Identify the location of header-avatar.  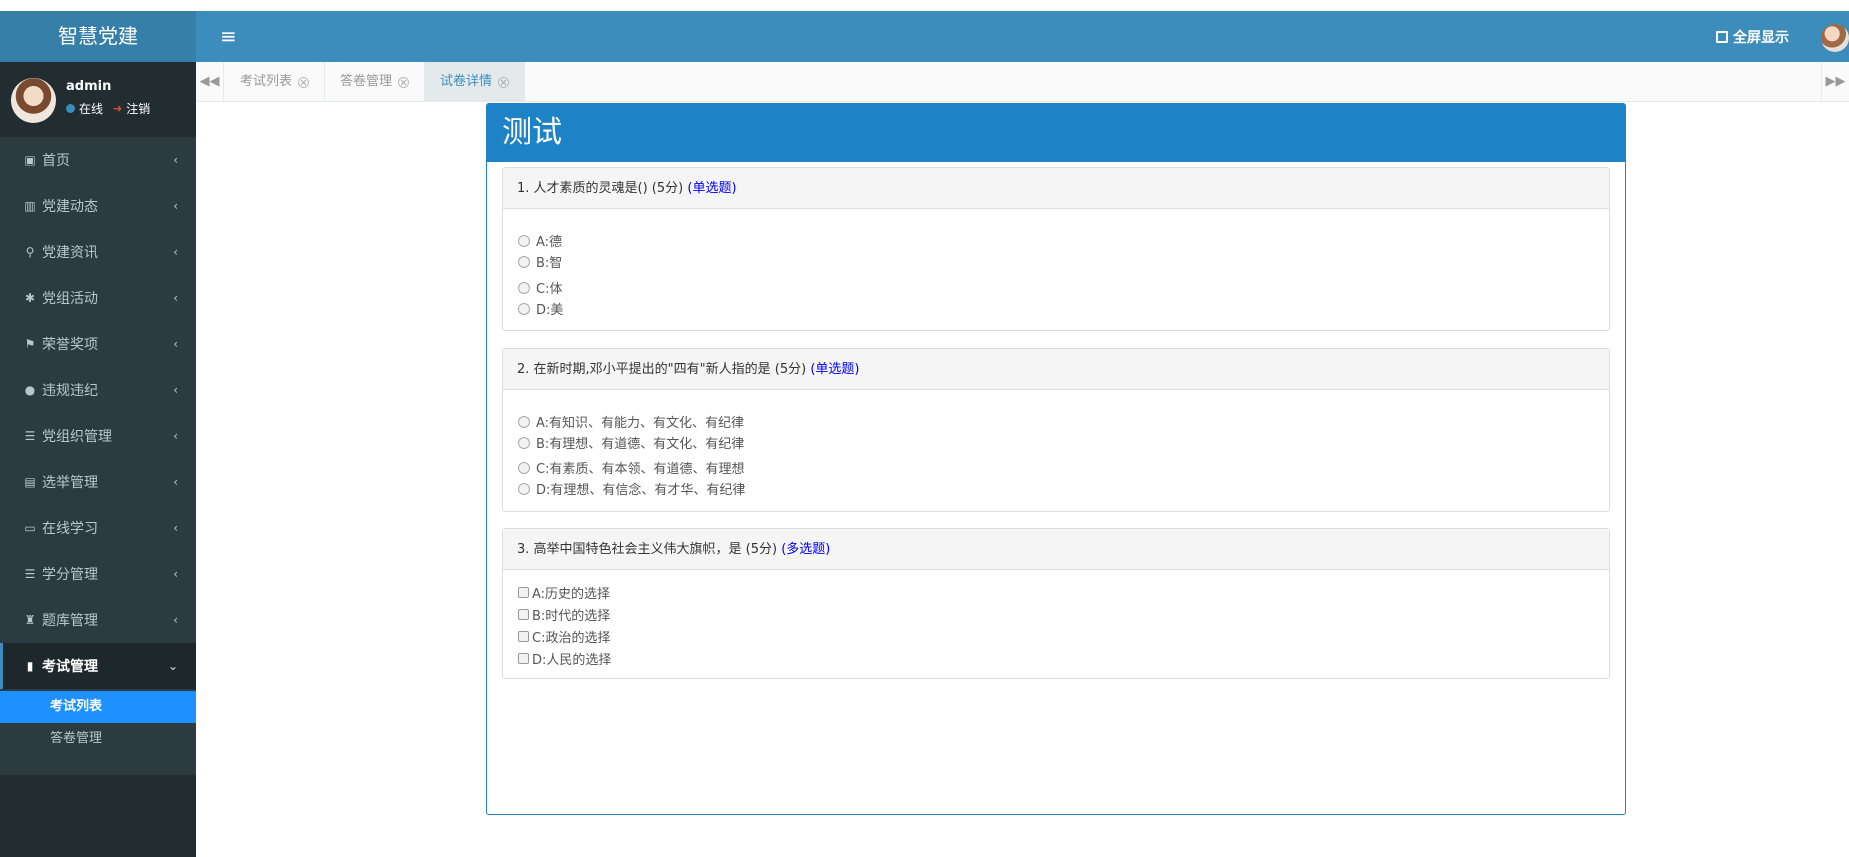
(1835, 38).